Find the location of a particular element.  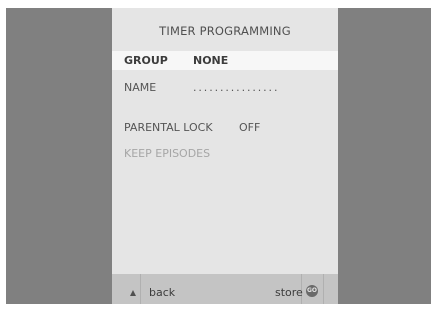

keep-episodes-label: KEEP EPISODES is located at coordinates (167, 153).